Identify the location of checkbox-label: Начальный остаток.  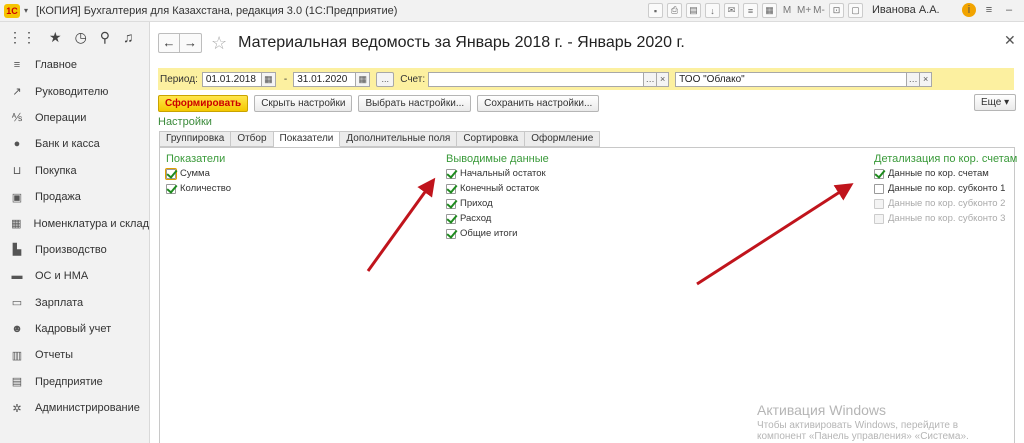
(503, 173).